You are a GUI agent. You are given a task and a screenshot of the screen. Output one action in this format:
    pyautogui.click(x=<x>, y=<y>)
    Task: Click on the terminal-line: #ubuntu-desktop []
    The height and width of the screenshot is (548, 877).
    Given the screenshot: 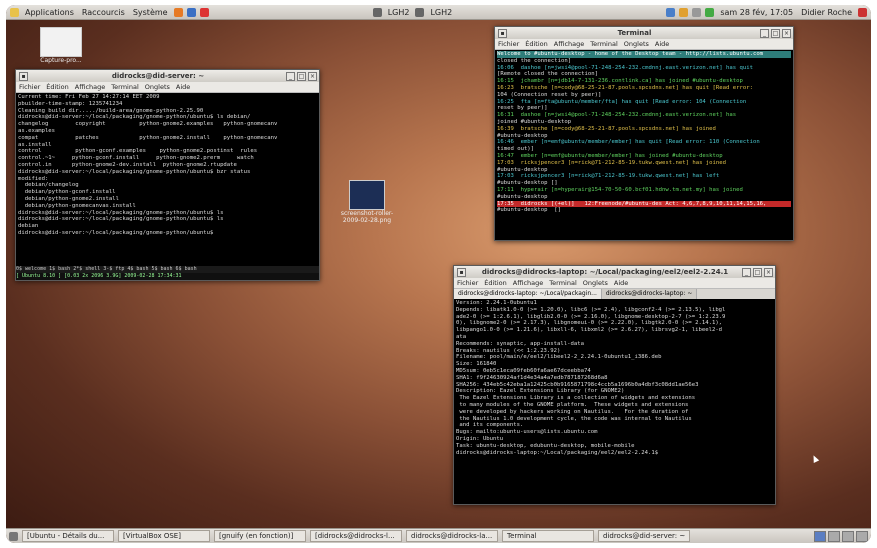 What is the action you would take?
    pyautogui.click(x=527, y=183)
    